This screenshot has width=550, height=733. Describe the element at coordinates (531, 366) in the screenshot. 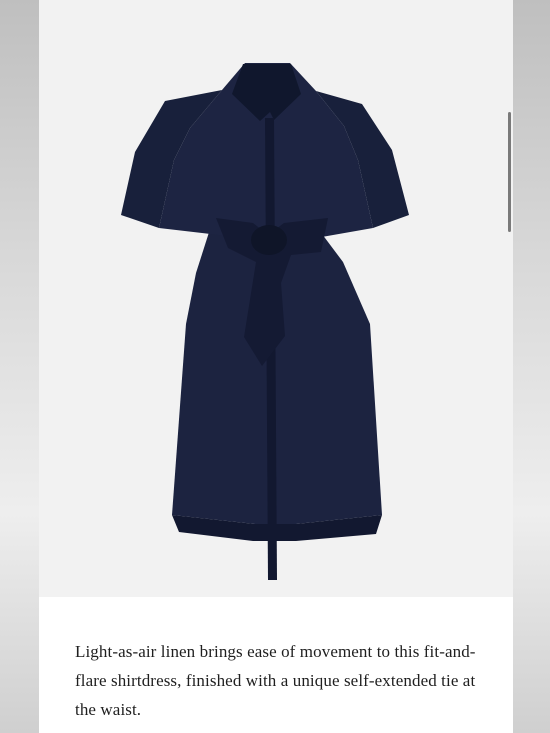

I see `right-margin-strip` at that location.